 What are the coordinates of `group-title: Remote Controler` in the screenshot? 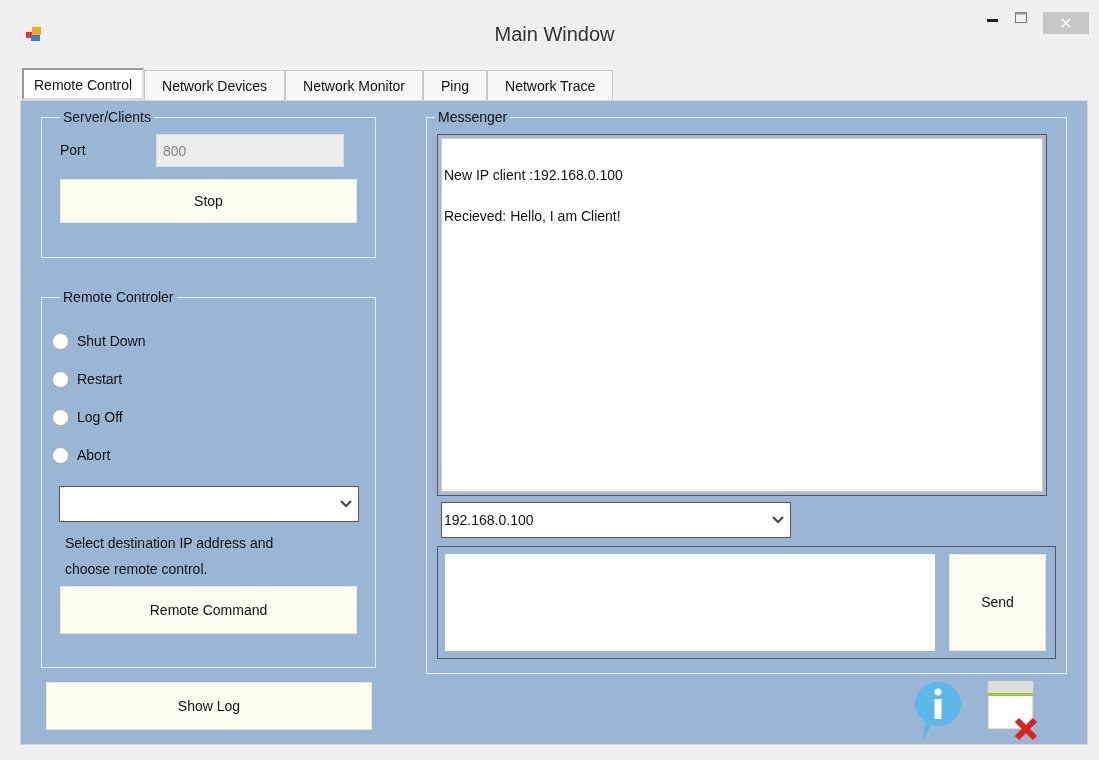 It's located at (118, 297).